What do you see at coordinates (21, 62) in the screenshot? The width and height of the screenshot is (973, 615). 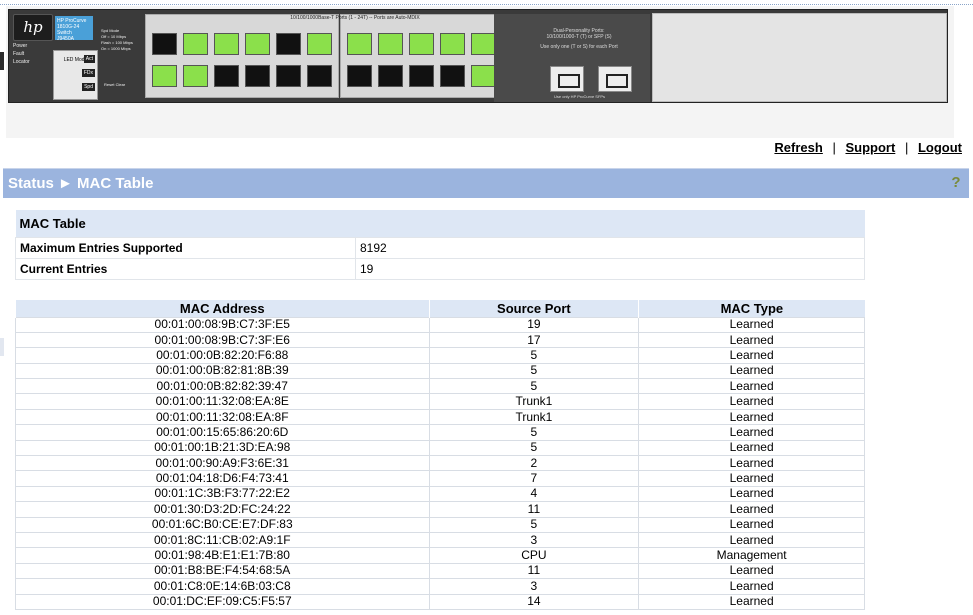 I see `locator-led-label: Locator` at bounding box center [21, 62].